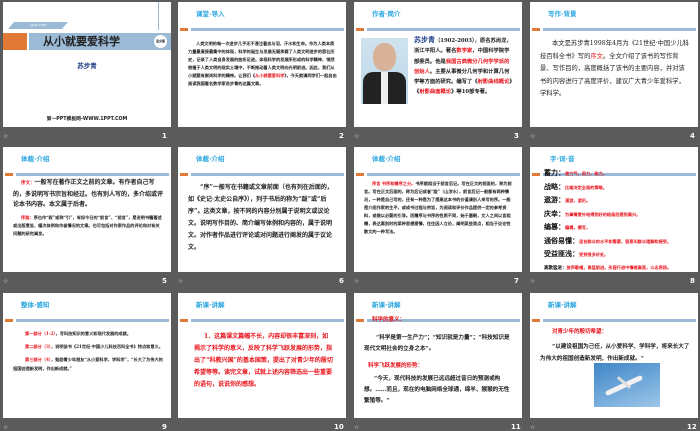 The image size is (700, 431). I want to click on vocab-item: 蓄力：使力气，用力，致力。, so click(620, 174).